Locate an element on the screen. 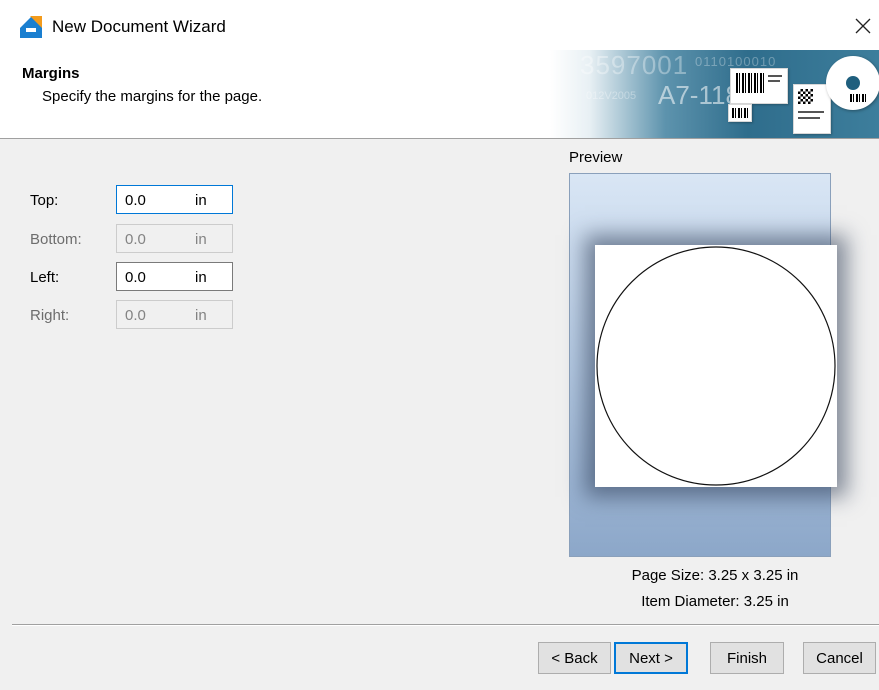  top-margin-label: Top: is located at coordinates (44, 200).